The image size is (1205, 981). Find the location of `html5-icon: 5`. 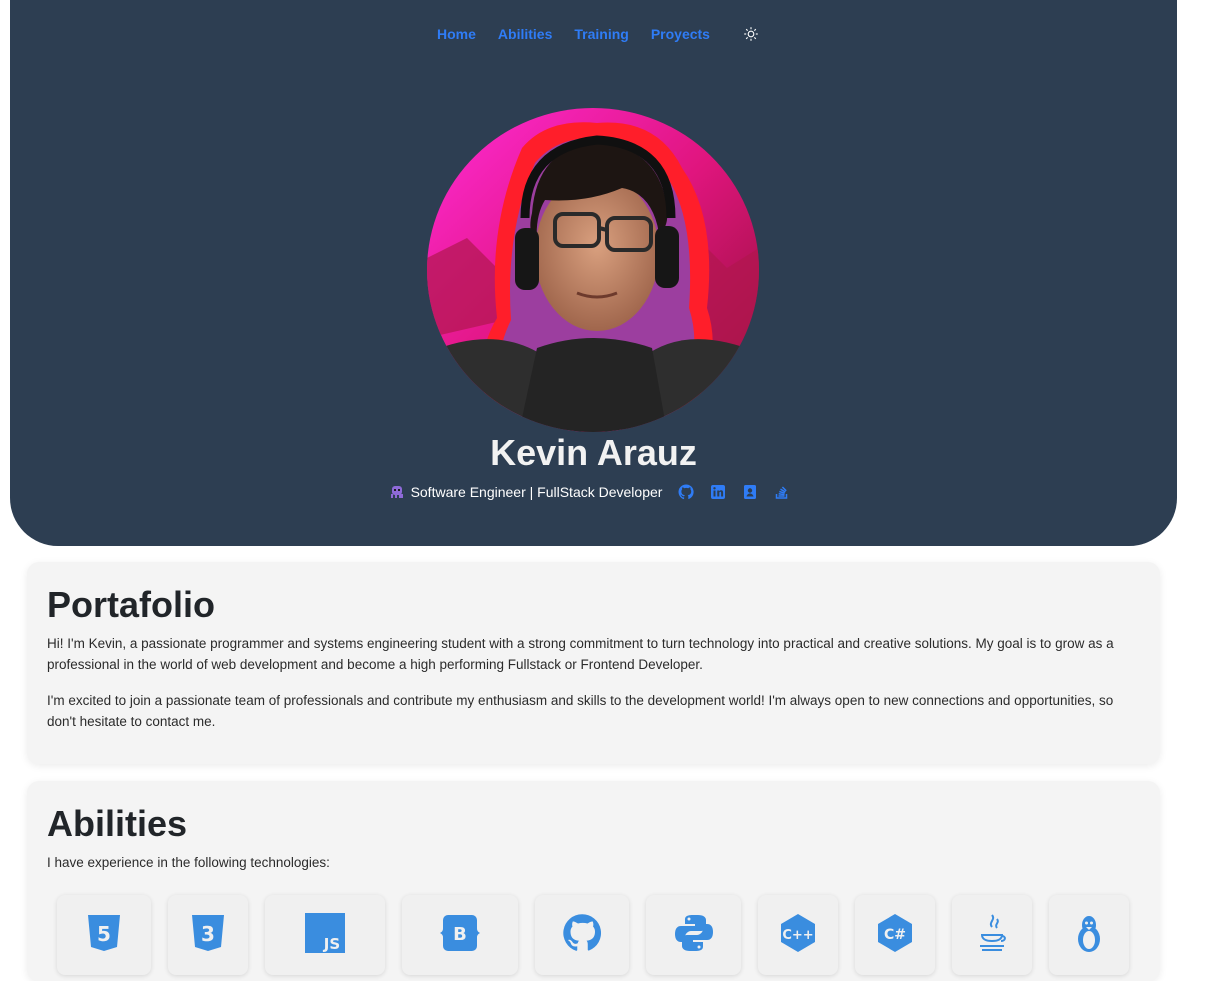

html5-icon: 5 is located at coordinates (104, 933).